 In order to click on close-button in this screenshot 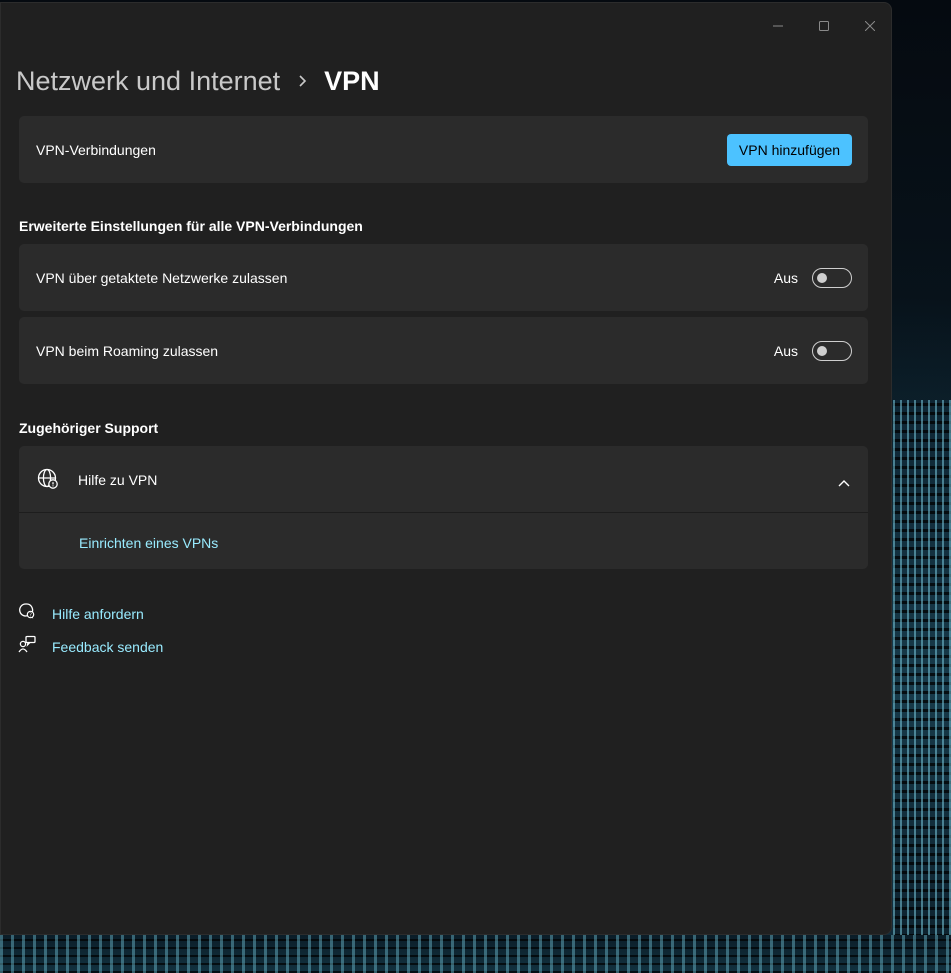, I will do `click(869, 26)`.